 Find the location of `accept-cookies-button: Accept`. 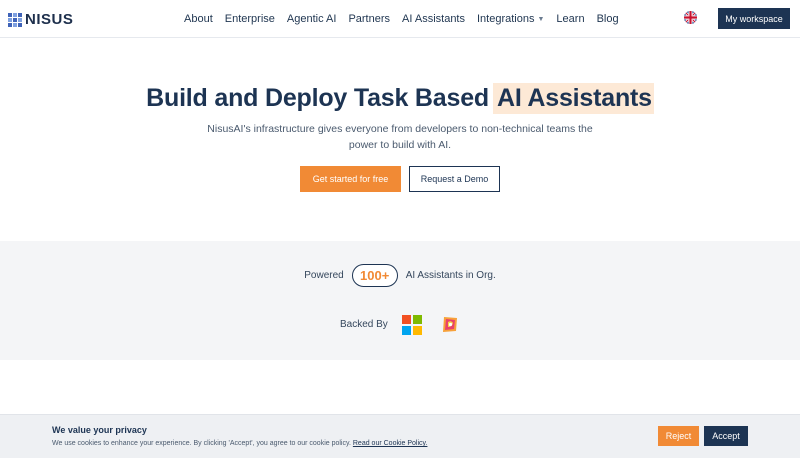

accept-cookies-button: Accept is located at coordinates (726, 436).